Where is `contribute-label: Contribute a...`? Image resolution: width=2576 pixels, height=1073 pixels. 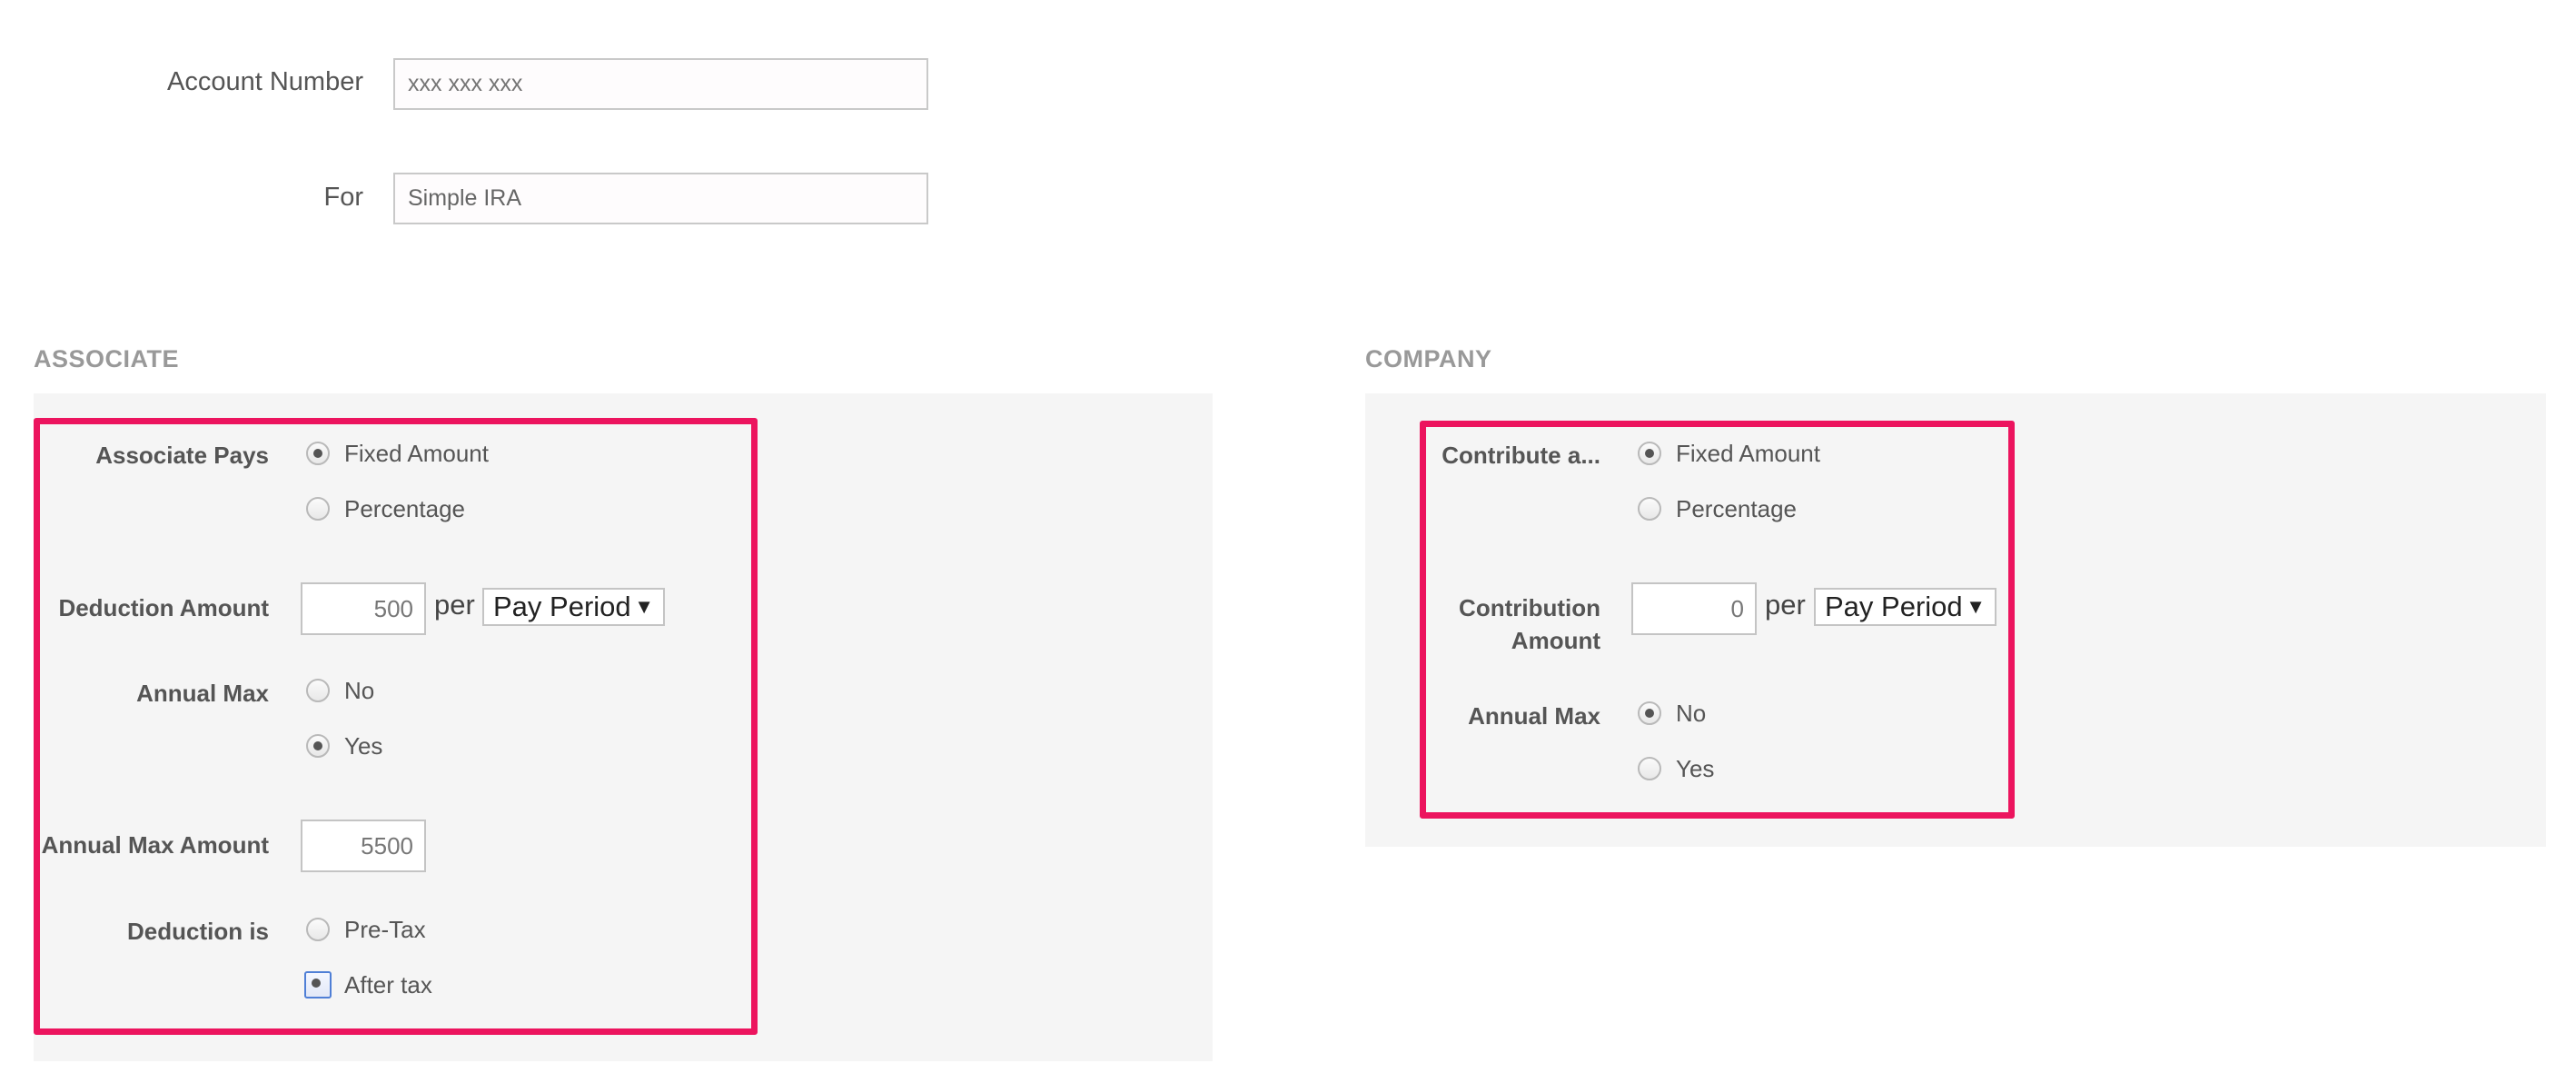
contribute-label: Contribute a... is located at coordinates (1521, 456).